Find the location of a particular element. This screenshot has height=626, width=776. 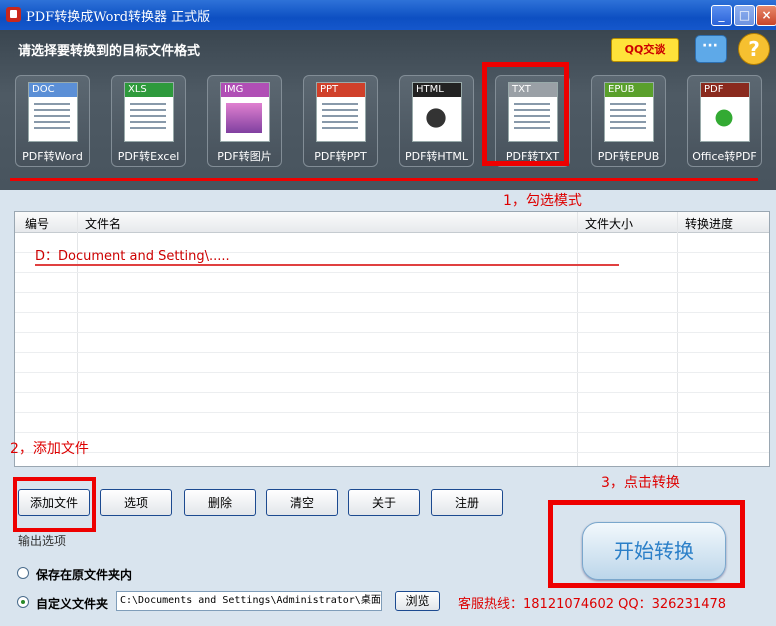

ppt-file-icon: PPT is located at coordinates (341, 112).